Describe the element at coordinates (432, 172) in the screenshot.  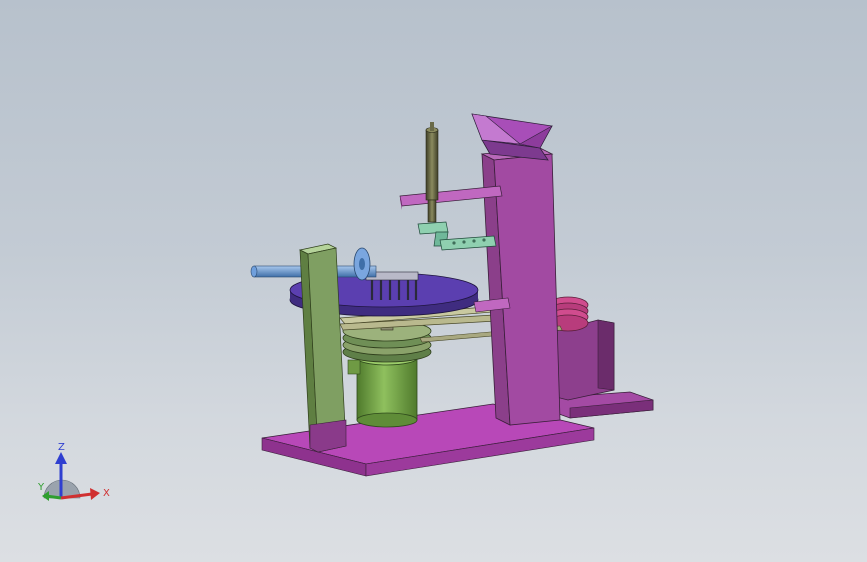
I see `vertical-spindle` at that location.